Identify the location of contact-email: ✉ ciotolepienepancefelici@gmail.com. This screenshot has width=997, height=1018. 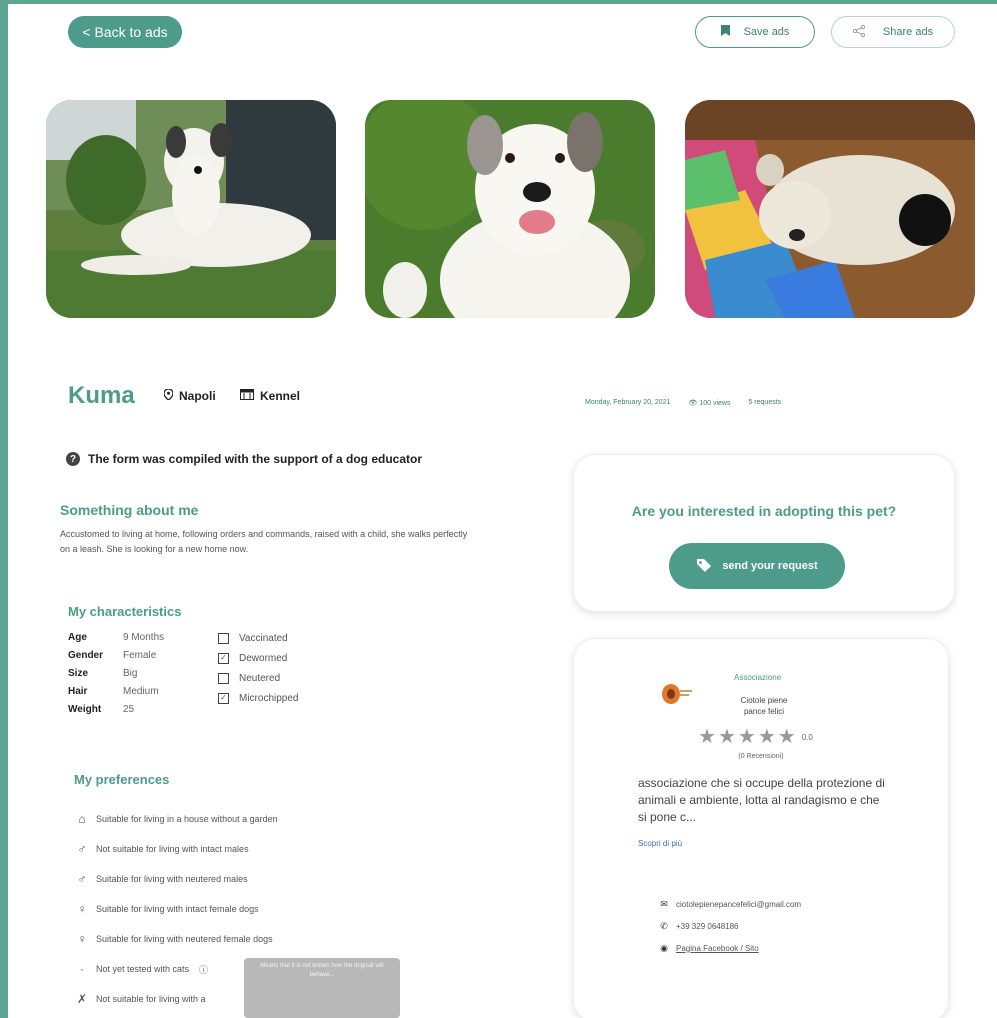
(729, 904).